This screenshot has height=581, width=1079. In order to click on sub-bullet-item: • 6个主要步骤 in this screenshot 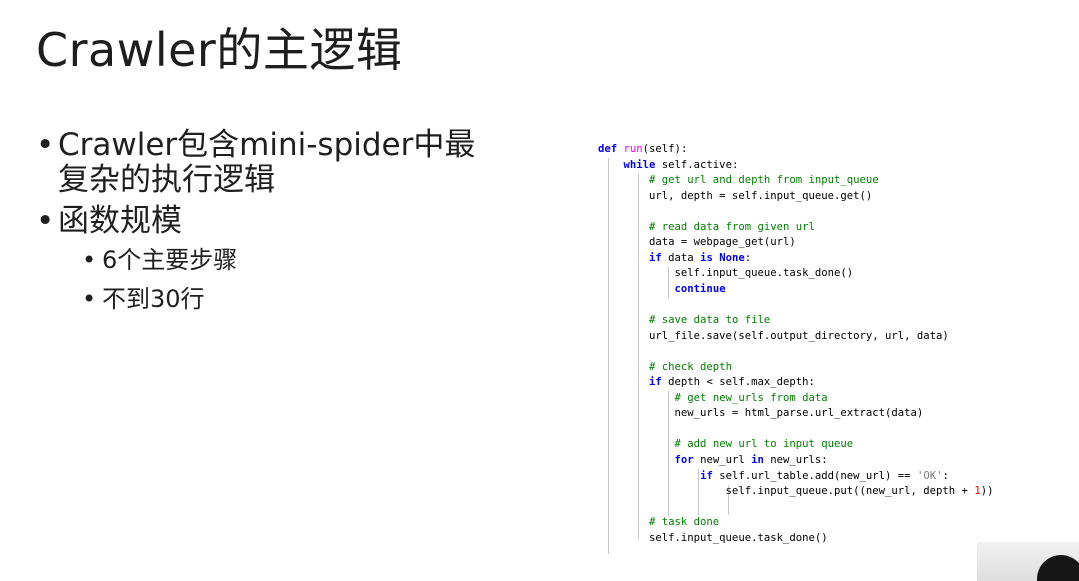, I will do `click(294, 260)`.